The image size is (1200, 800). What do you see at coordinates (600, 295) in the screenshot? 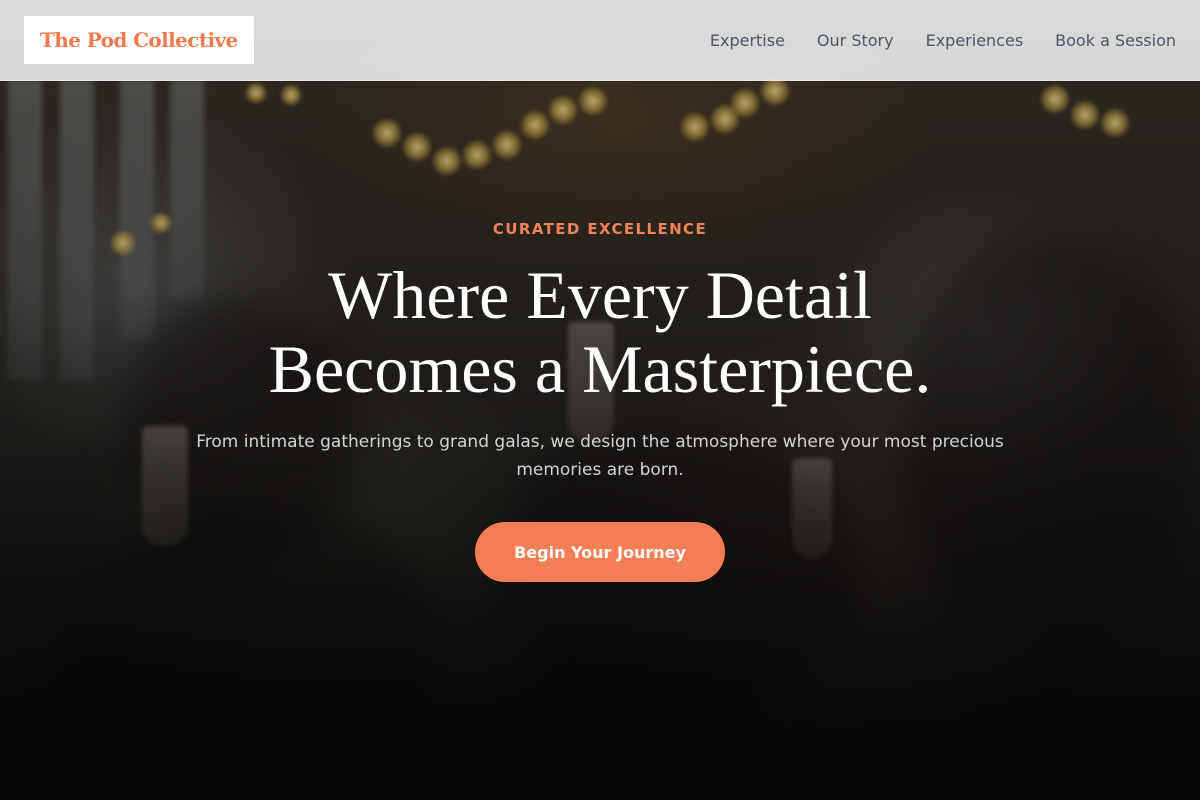
I see `hero-headline-line-1: Where Every Detail` at bounding box center [600, 295].